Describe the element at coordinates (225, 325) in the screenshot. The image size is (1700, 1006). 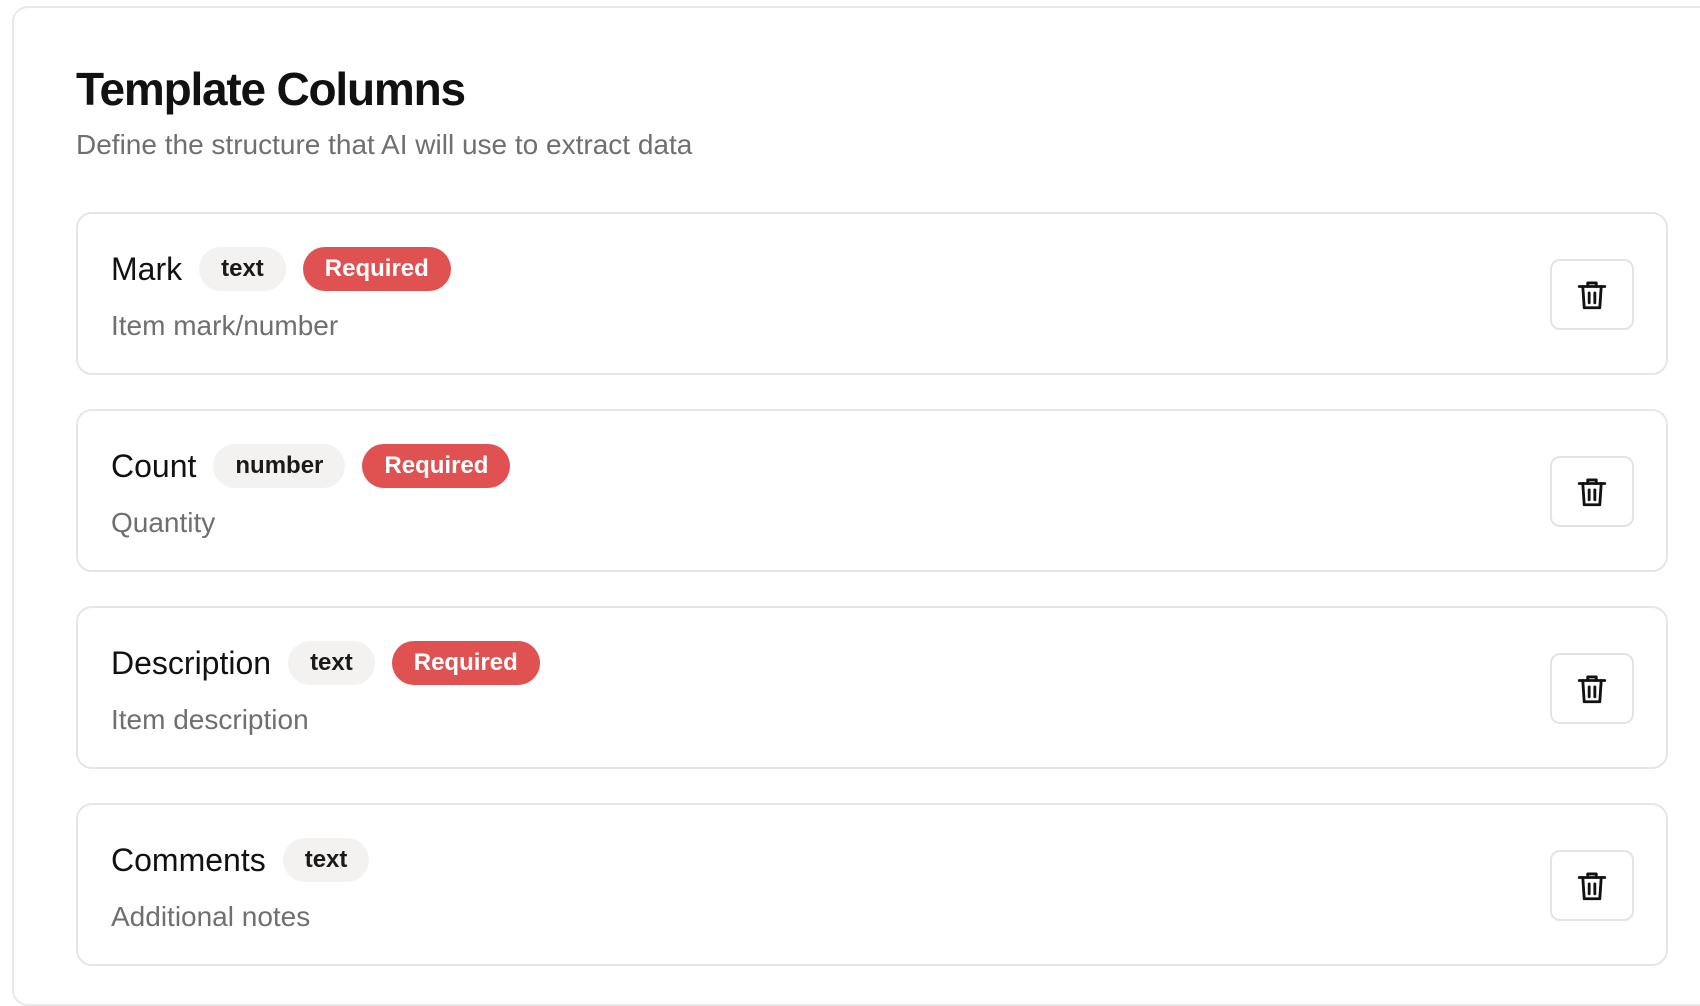
I see `column-description: Item mark/number` at that location.